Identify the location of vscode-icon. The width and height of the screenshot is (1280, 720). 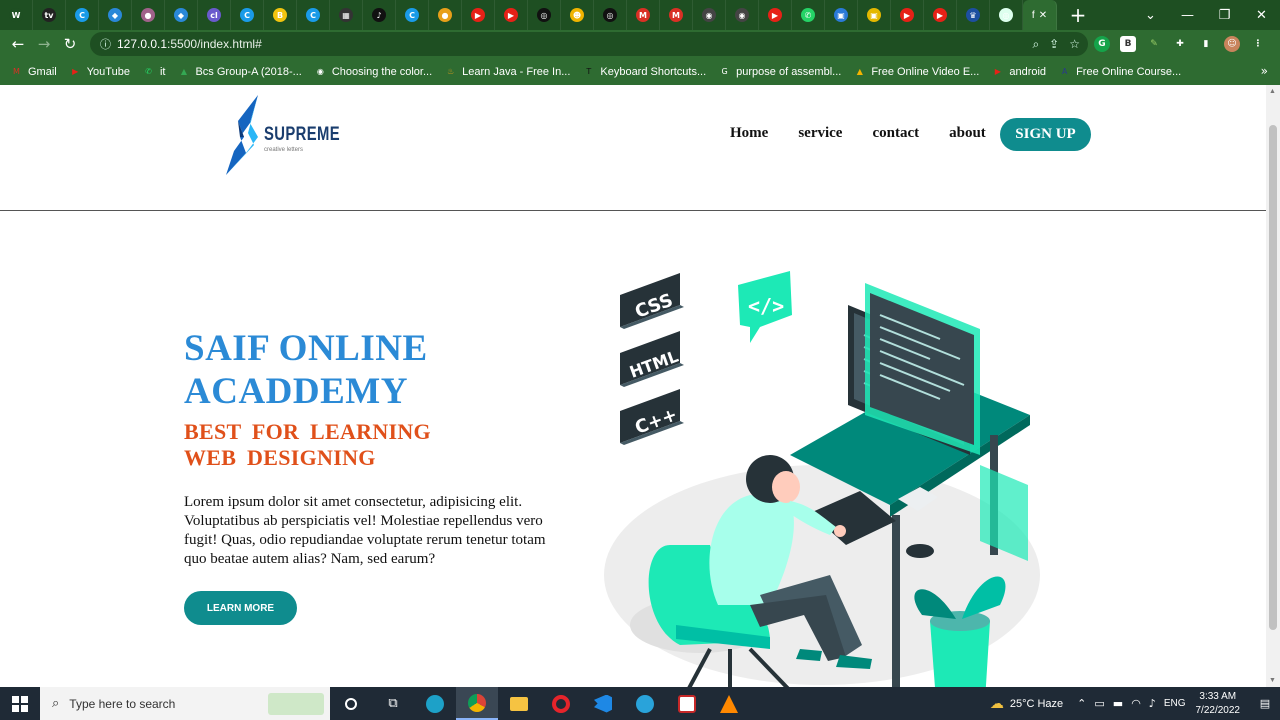
(603, 703).